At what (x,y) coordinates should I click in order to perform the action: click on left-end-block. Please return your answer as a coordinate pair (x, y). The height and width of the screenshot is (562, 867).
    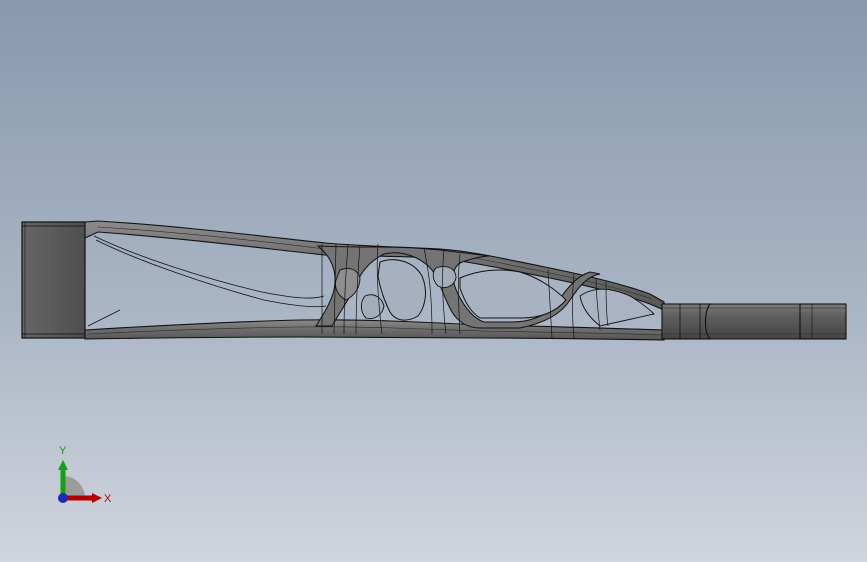
    Looking at the image, I should click on (53, 280).